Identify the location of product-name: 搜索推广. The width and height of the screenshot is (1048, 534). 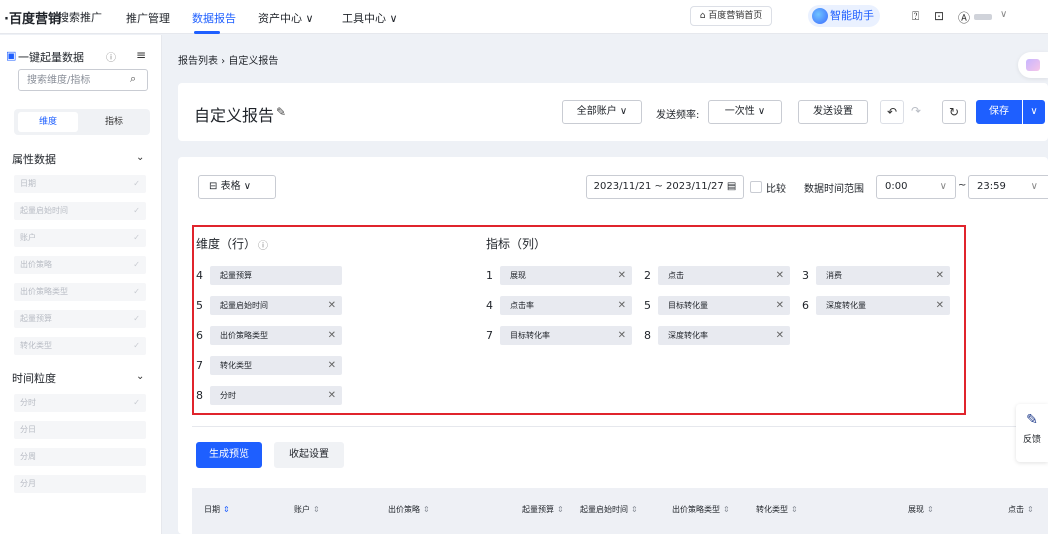
(80, 17).